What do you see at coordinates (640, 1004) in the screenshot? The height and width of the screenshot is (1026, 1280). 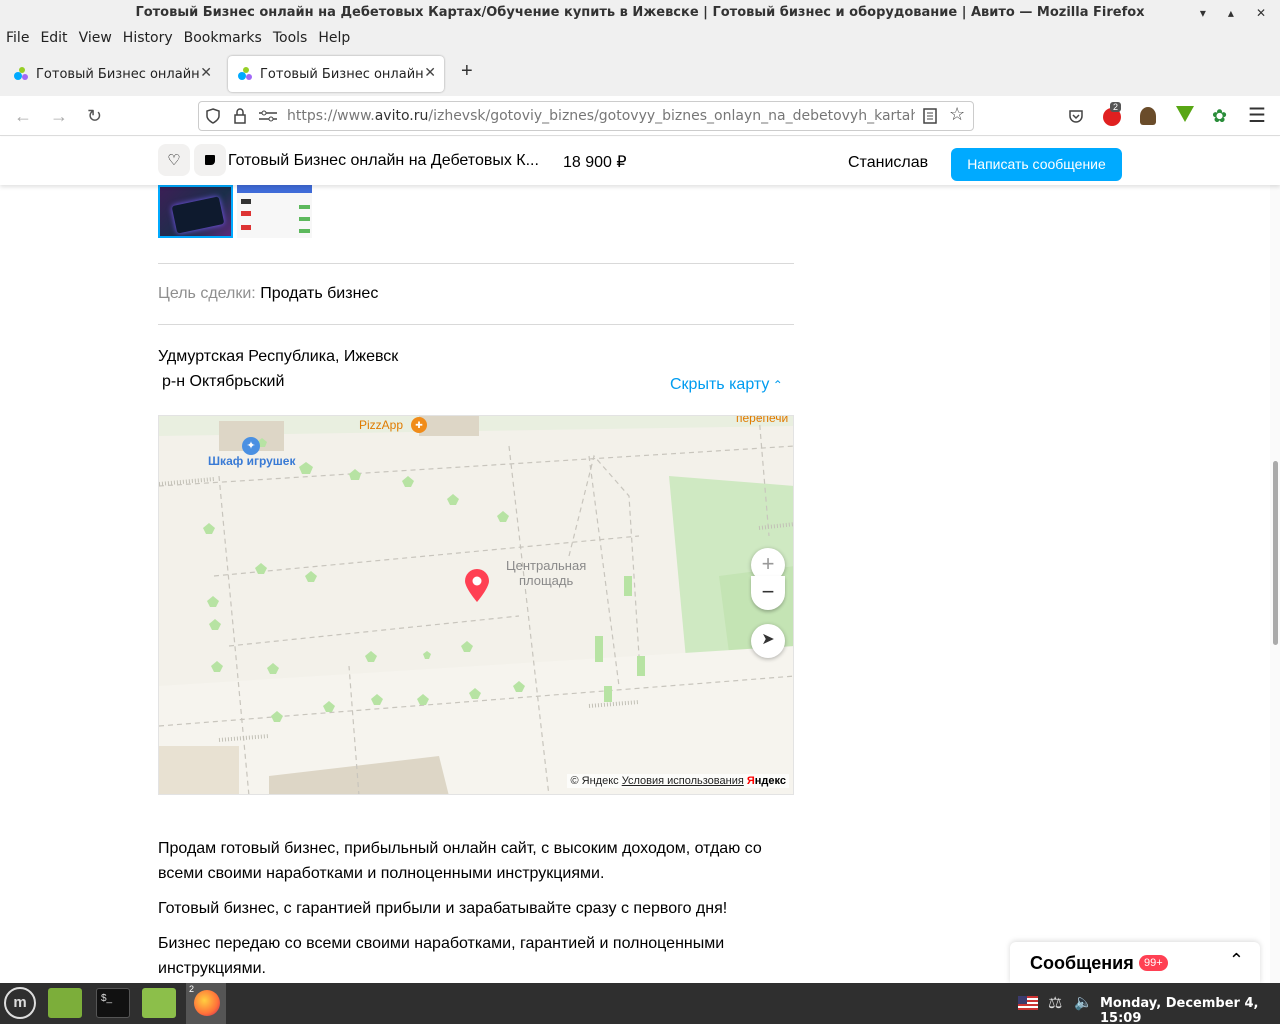 I see `taskbar: m $_ 2 ⚖ 🔈 Monday, December 4, 15:09` at bounding box center [640, 1004].